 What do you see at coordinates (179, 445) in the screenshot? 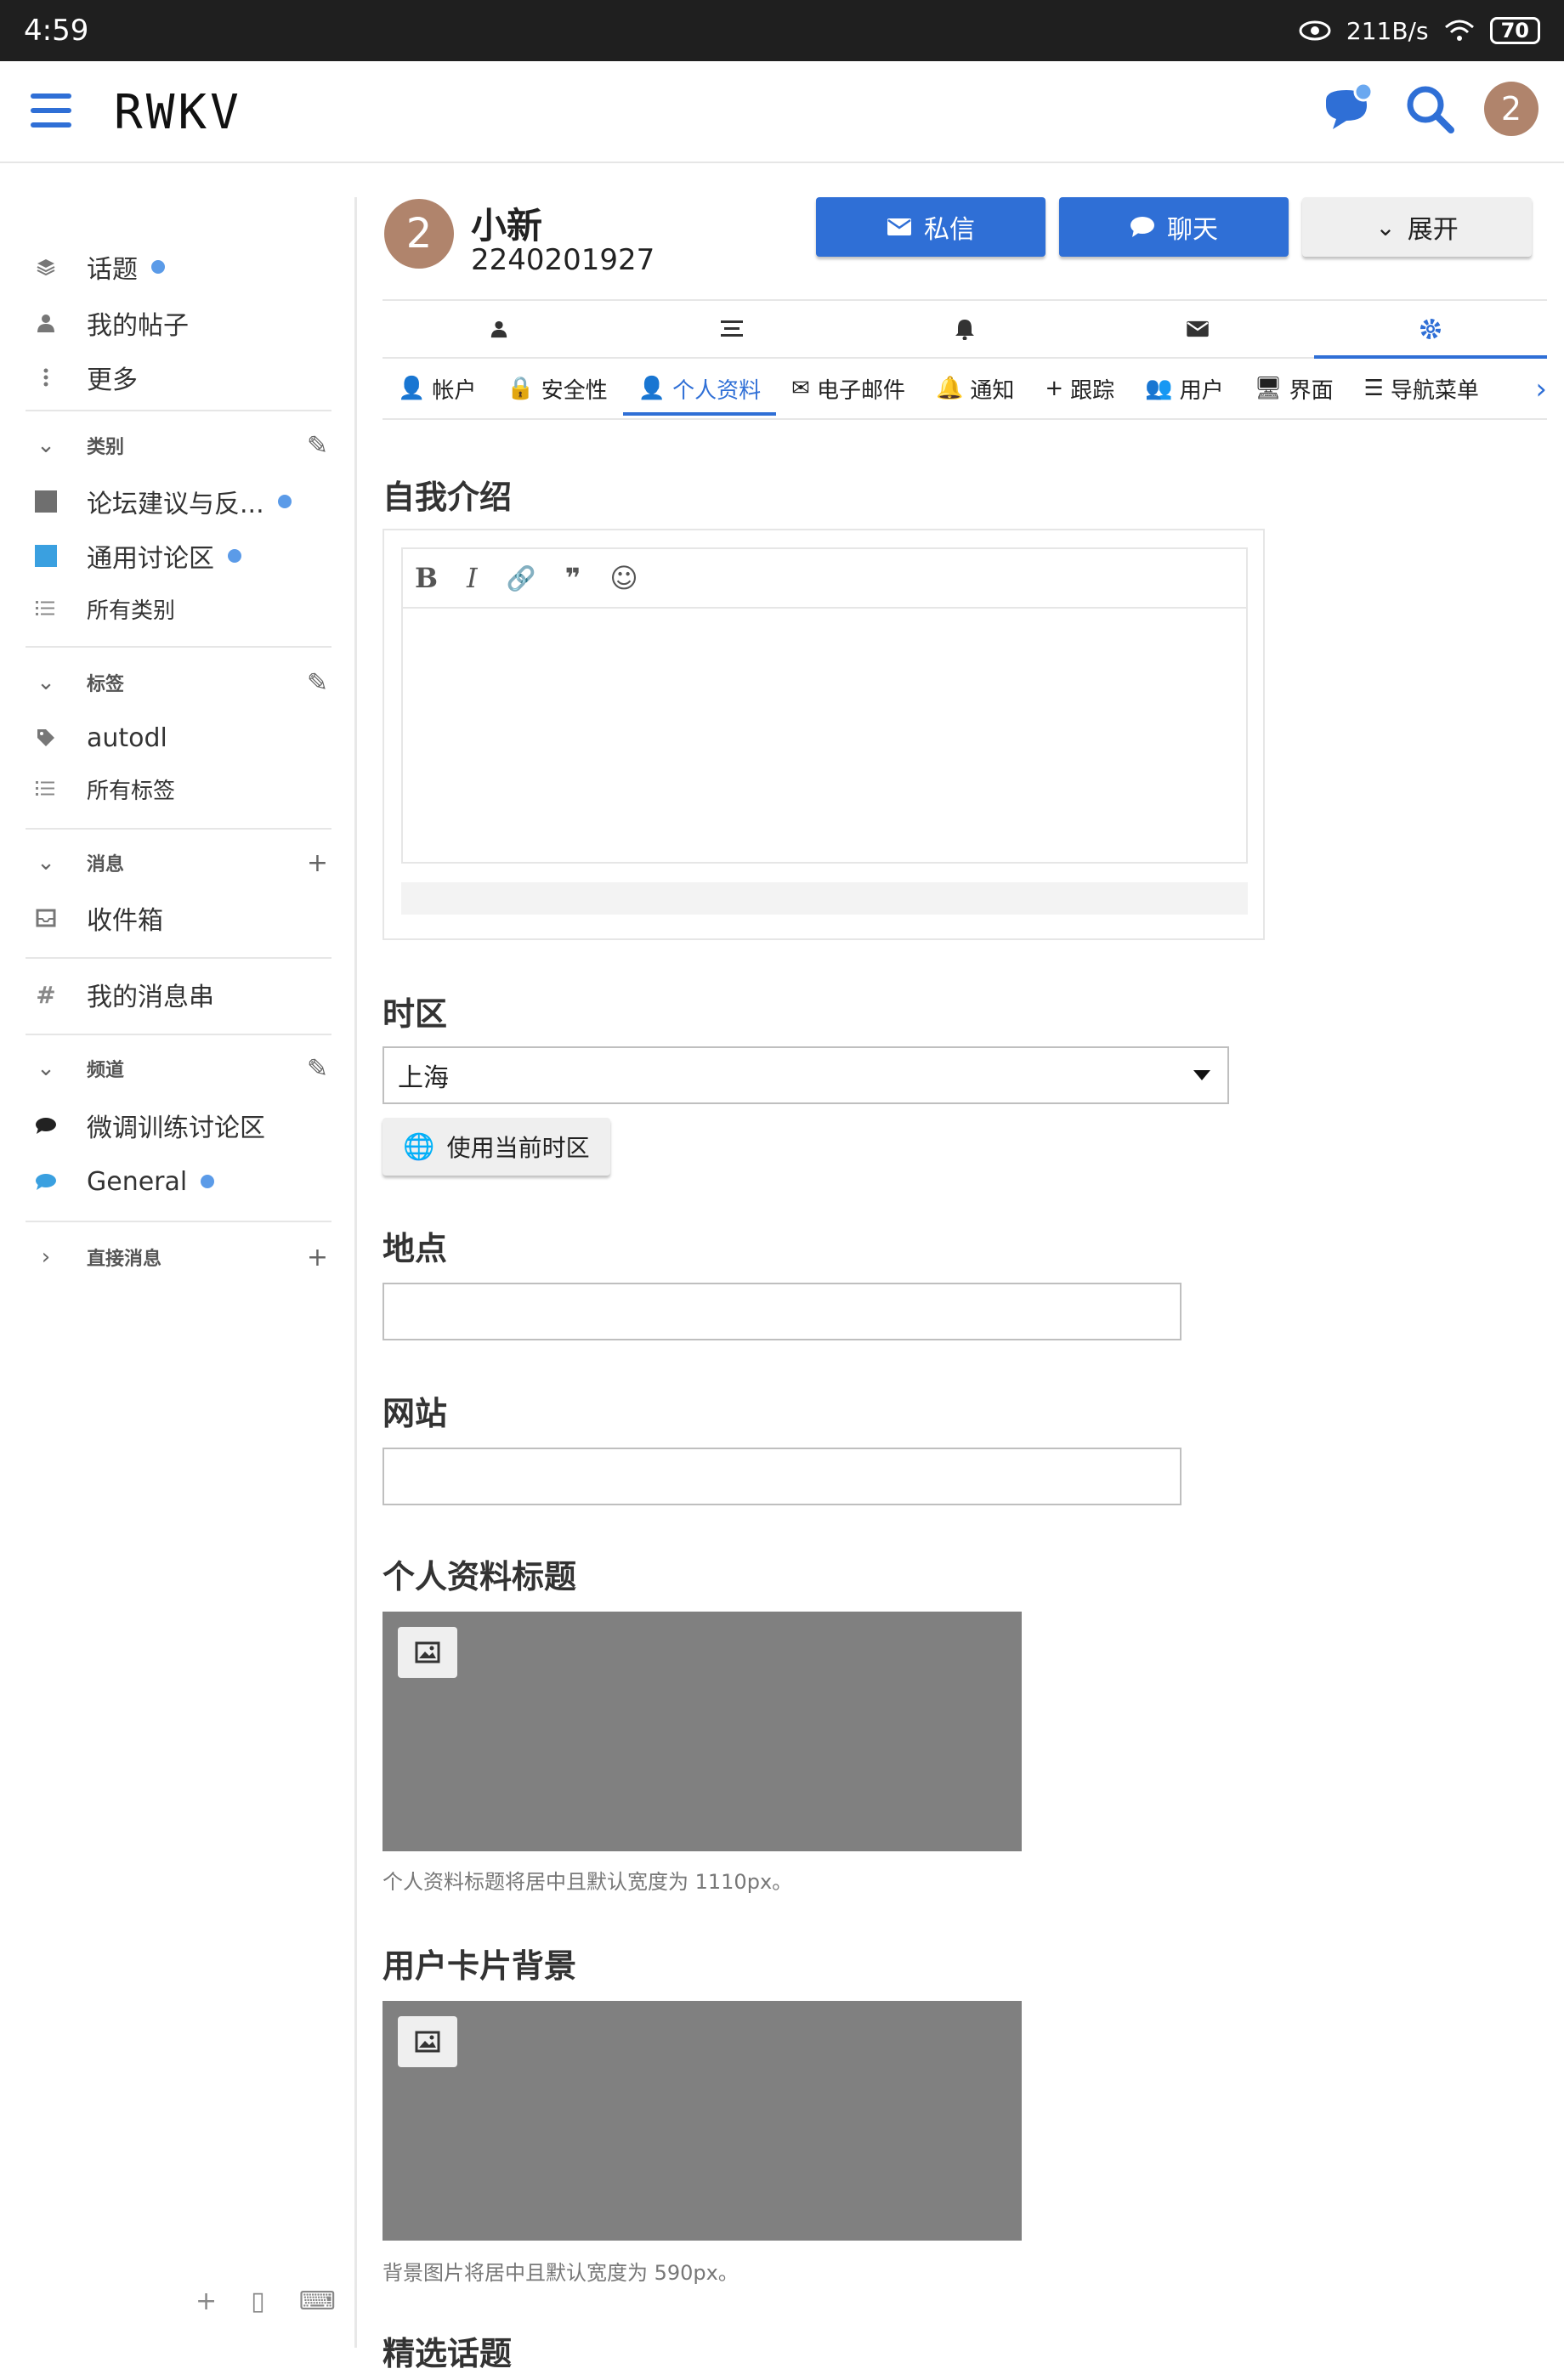
I see `sidebar-section-categories: ⌄ 类别 ✎` at bounding box center [179, 445].